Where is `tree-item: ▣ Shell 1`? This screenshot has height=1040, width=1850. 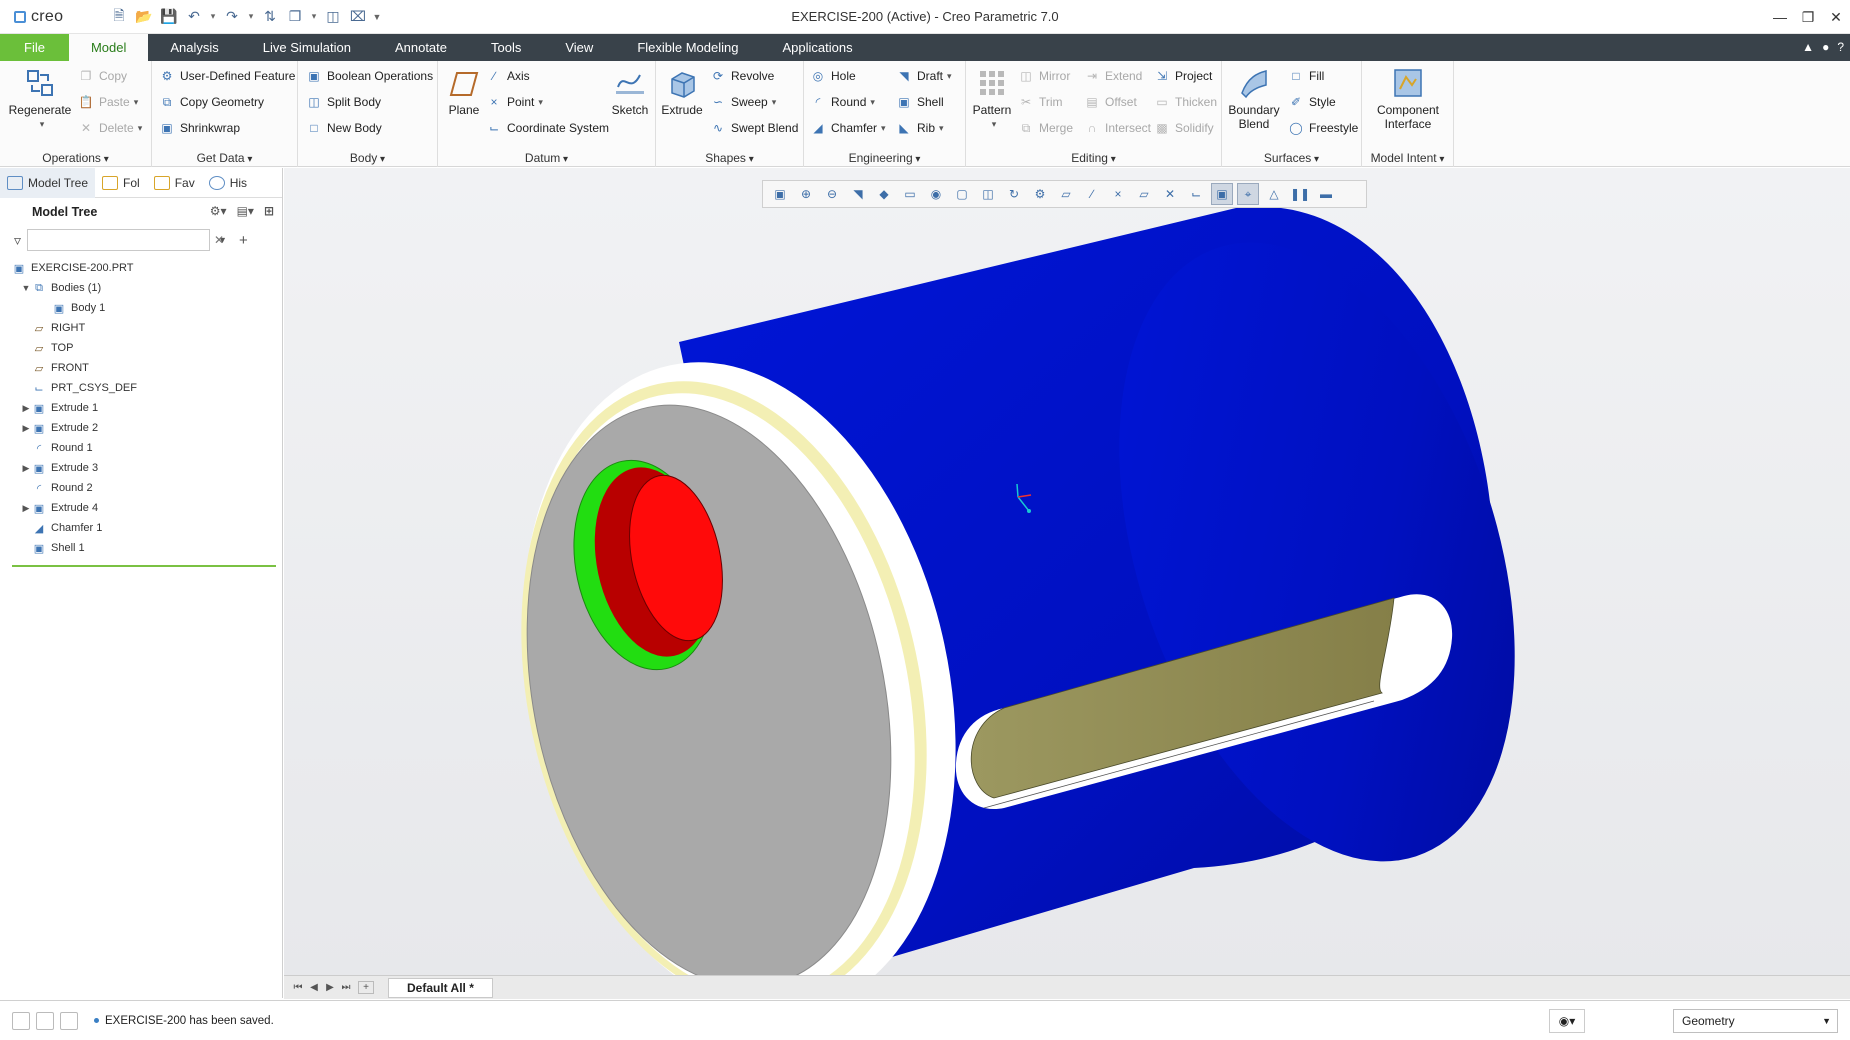 tree-item: ▣ Shell 1 is located at coordinates (141, 548).